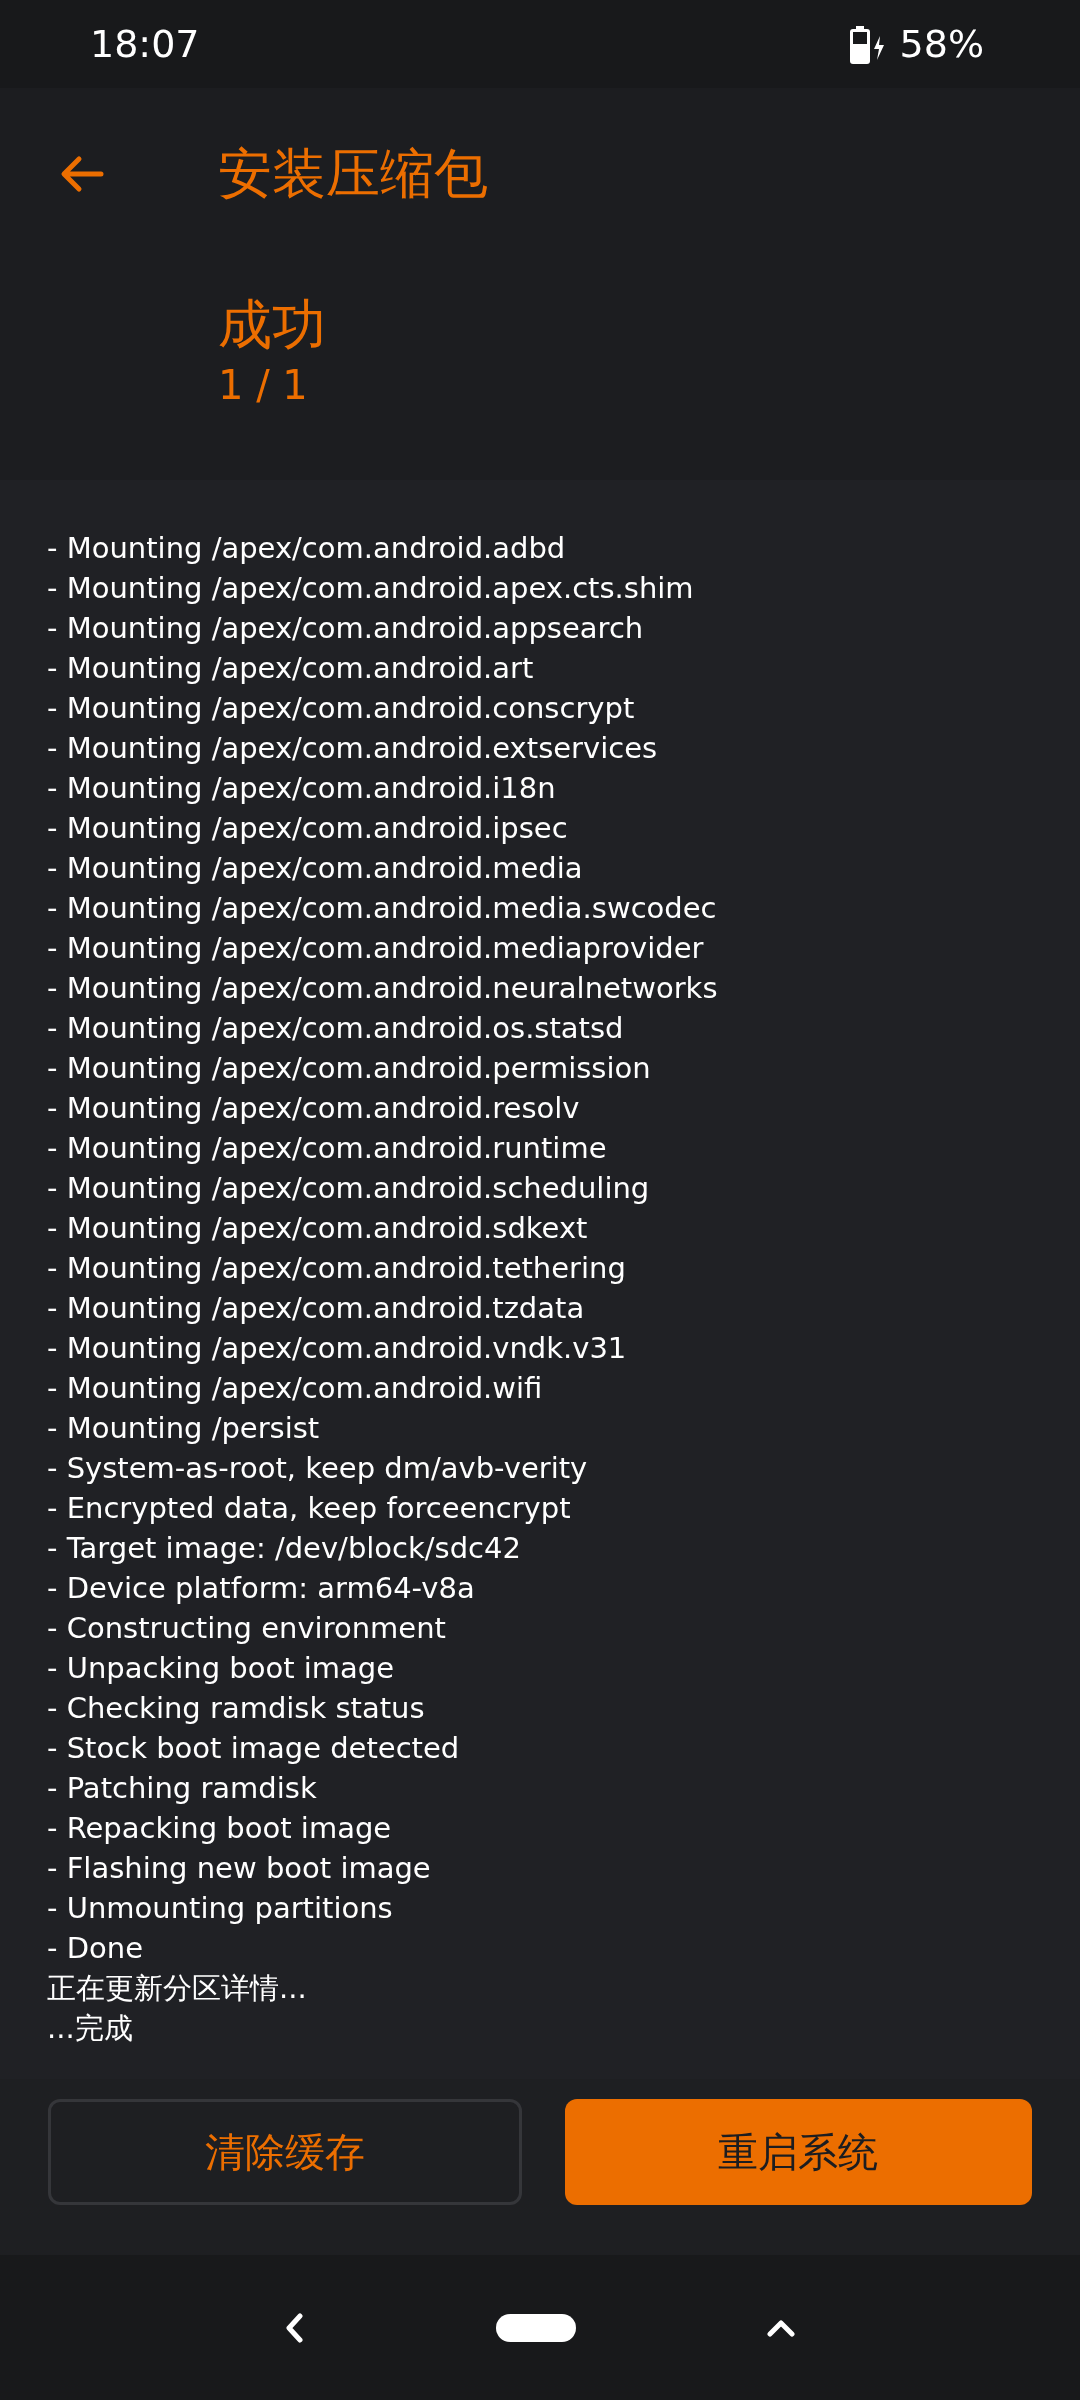  I want to click on log-line: - Repacking boot image, so click(220, 1828).